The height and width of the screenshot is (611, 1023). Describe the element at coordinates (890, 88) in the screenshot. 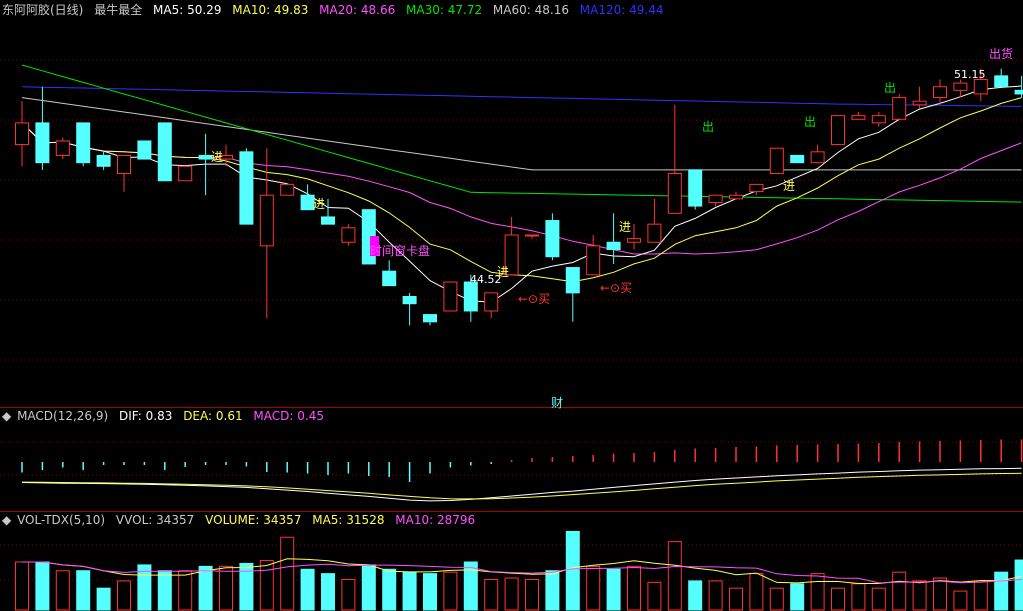

I see `signal-out-3: 出` at that location.